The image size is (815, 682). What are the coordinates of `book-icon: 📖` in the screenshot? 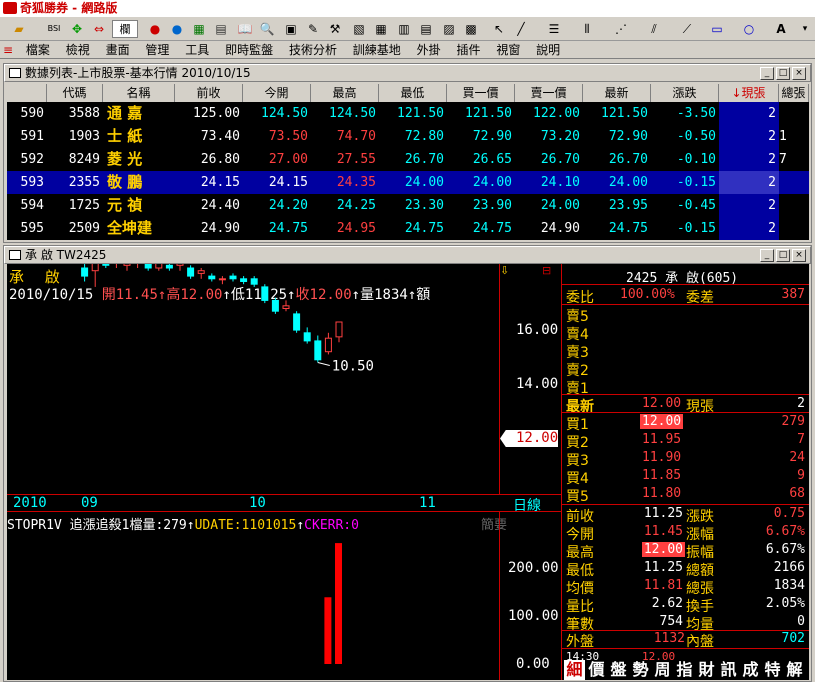 It's located at (245, 29).